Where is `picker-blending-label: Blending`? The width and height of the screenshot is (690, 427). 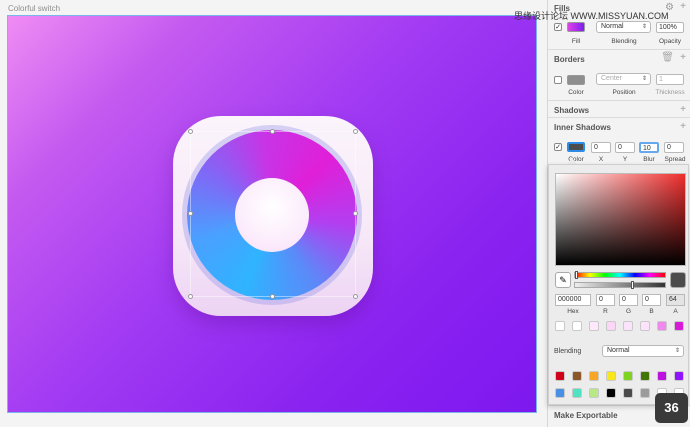
picker-blending-label: Blending is located at coordinates (568, 351).